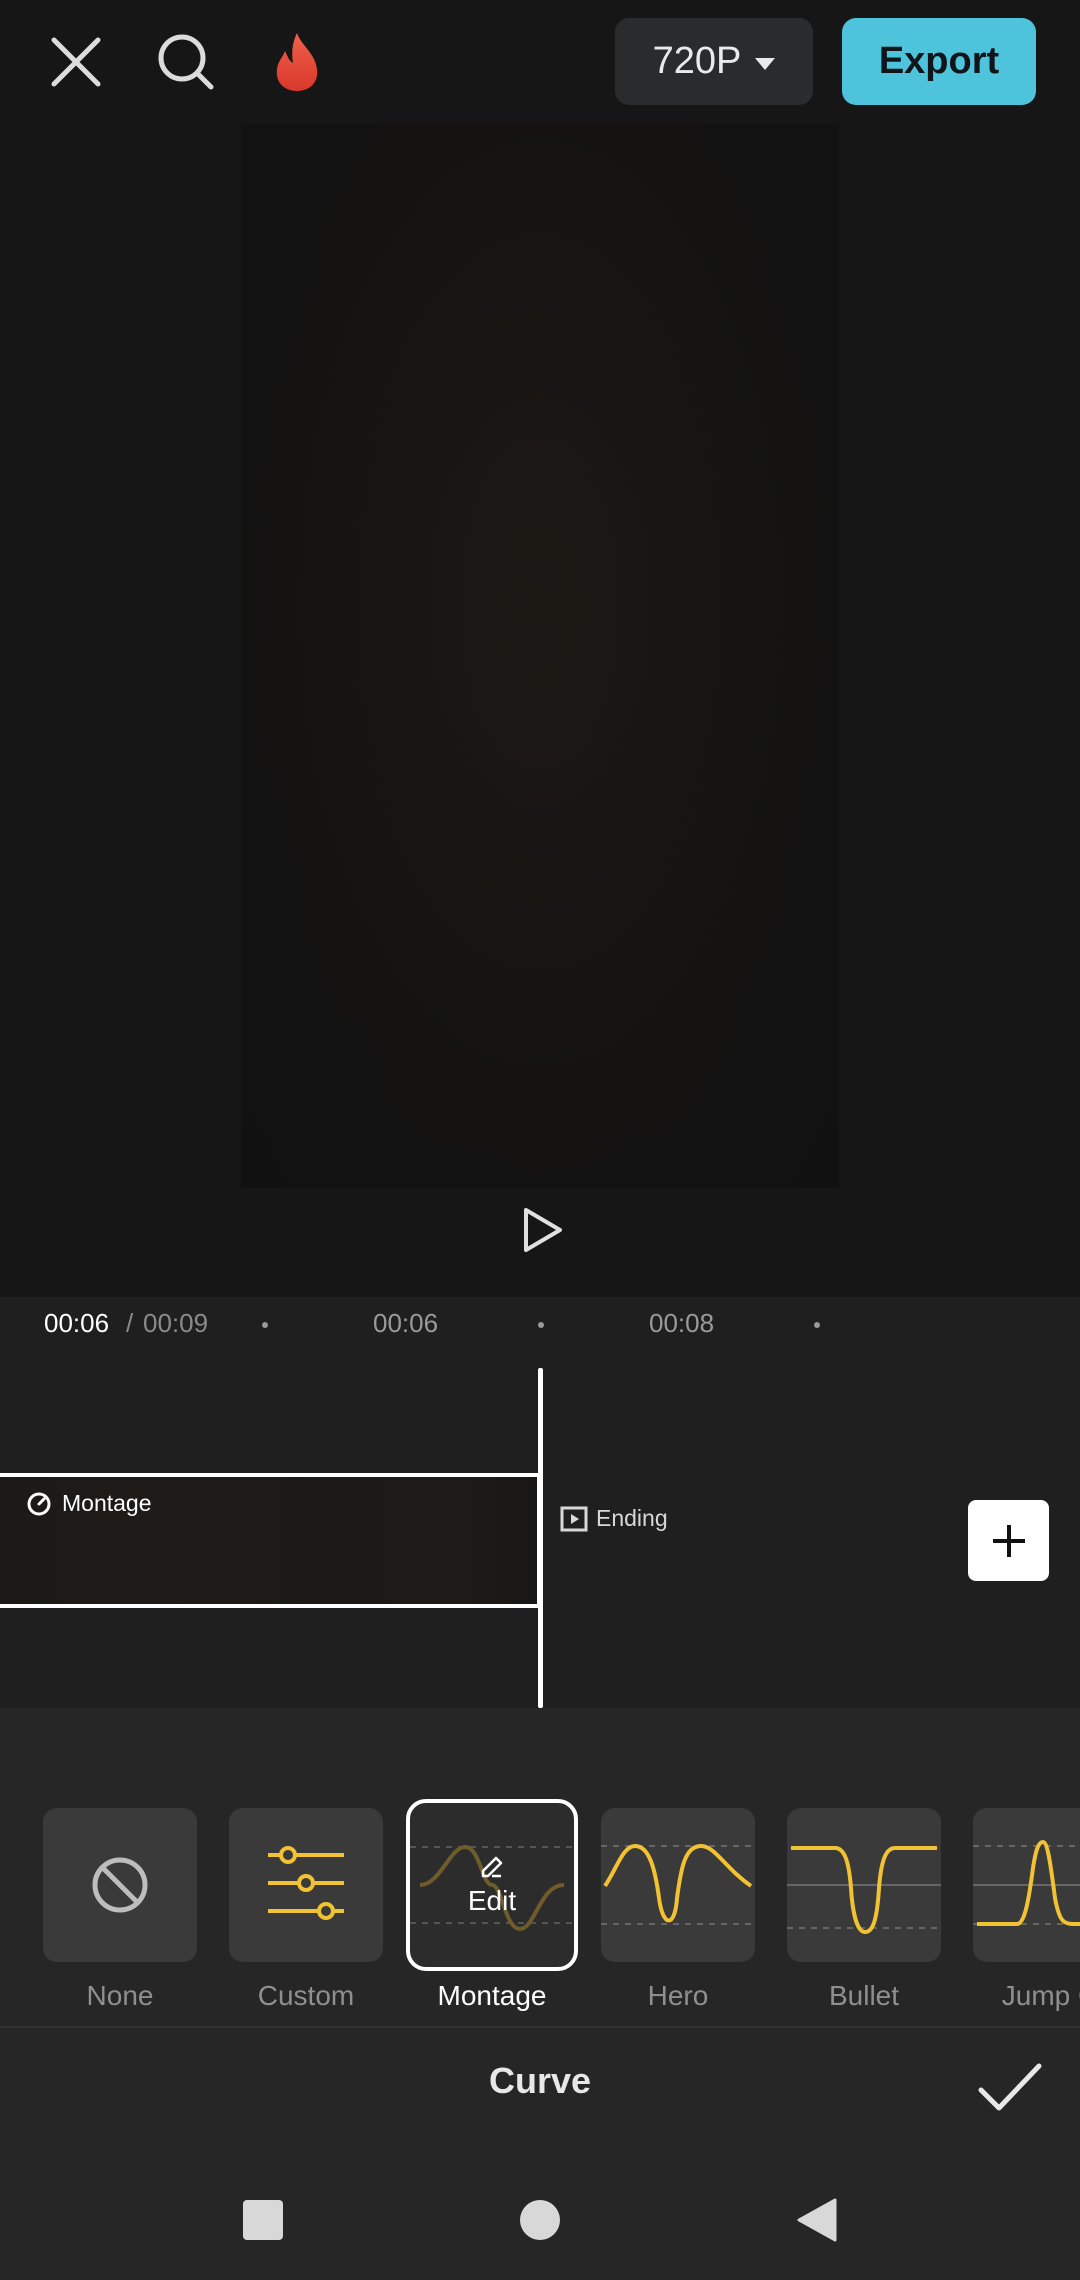  I want to click on jump-cut-curve-icon, so click(1026, 1882).